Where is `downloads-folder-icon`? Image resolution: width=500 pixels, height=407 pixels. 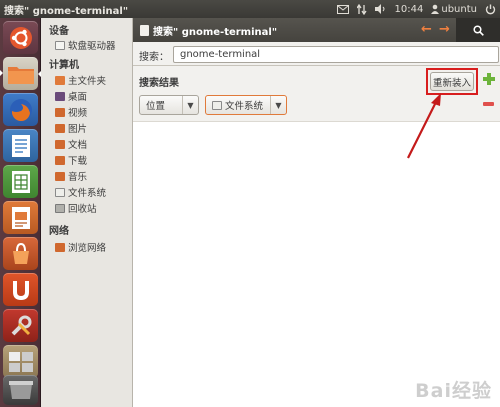
downloads-folder-icon is located at coordinates (60, 160).